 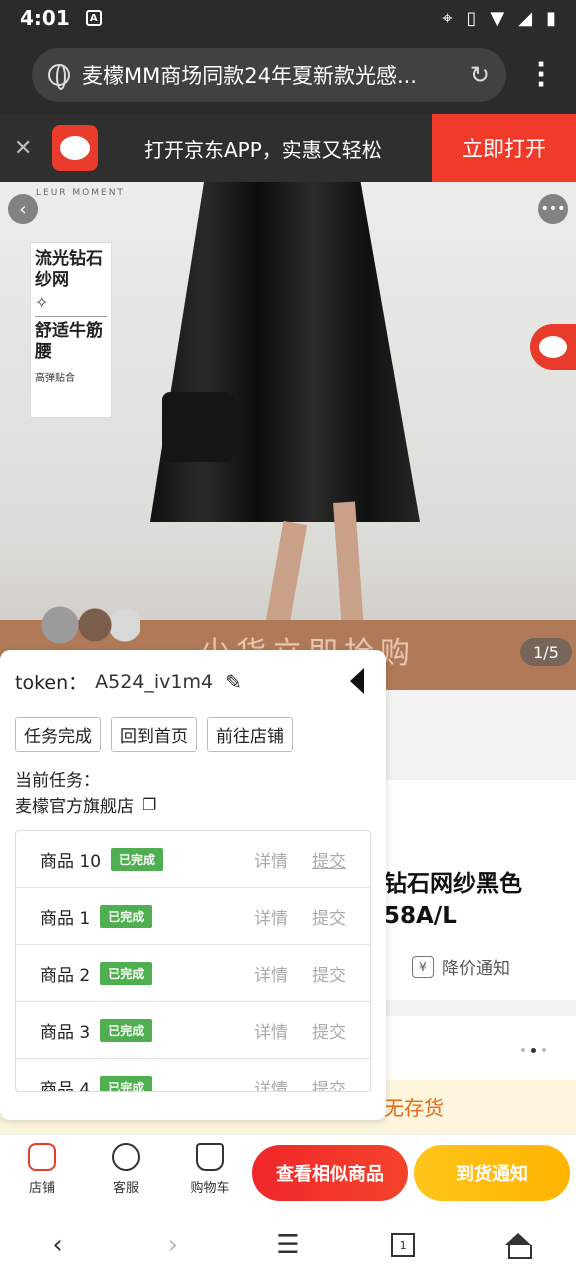 What do you see at coordinates (193, 916) in the screenshot?
I see `list-item: 商品 1 已完成 详情 提交` at bounding box center [193, 916].